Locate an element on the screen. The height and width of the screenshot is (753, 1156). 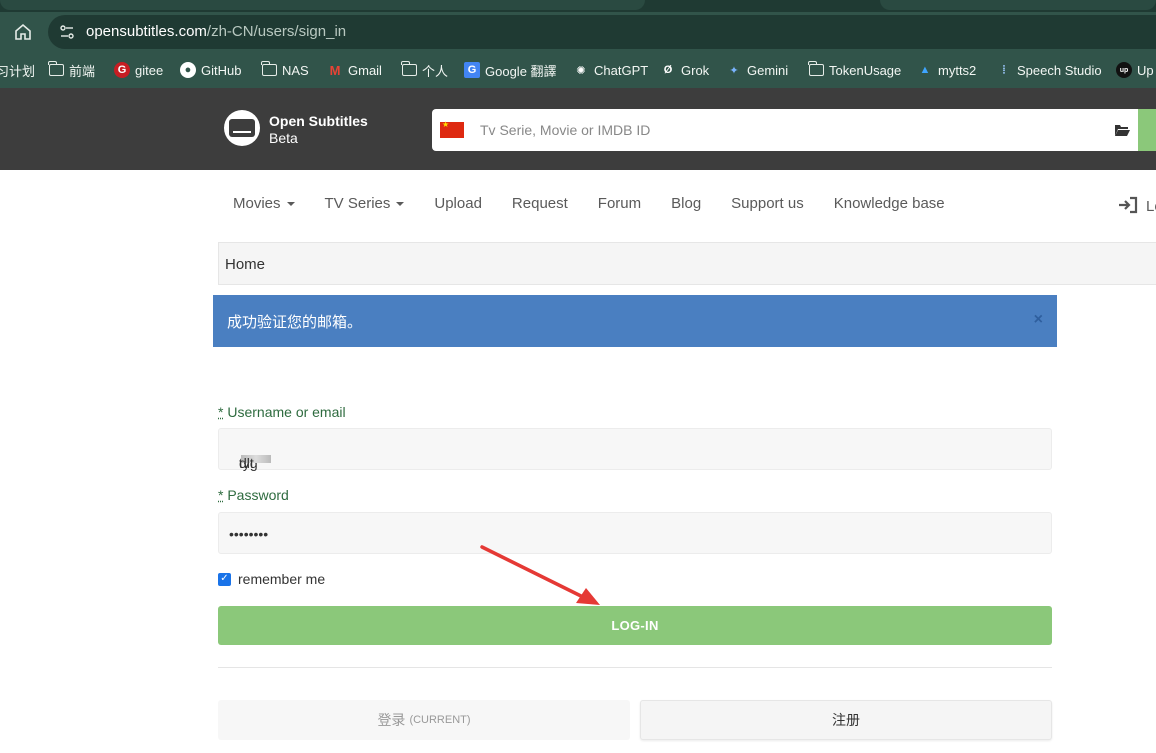
nav-tv-series: TV Series is located at coordinates (365, 205).